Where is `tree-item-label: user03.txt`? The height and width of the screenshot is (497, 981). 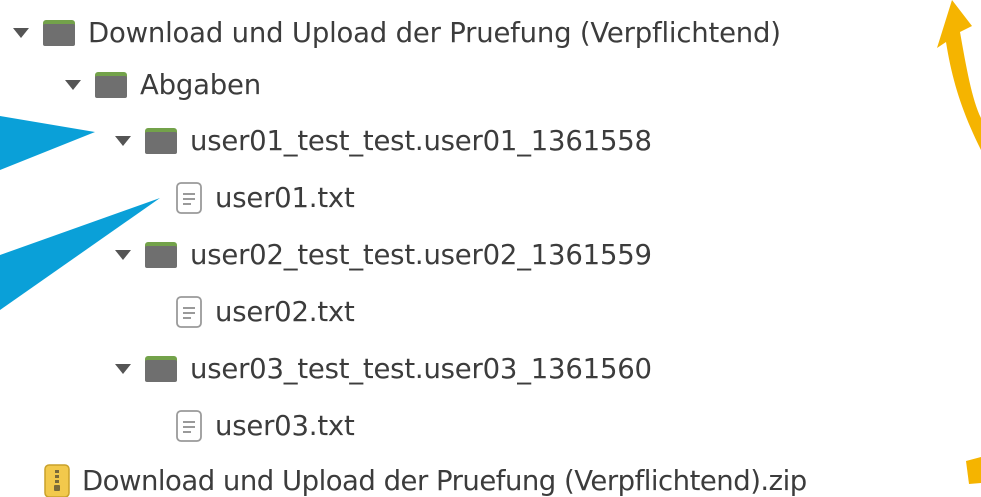 tree-item-label: user03.txt is located at coordinates (285, 426).